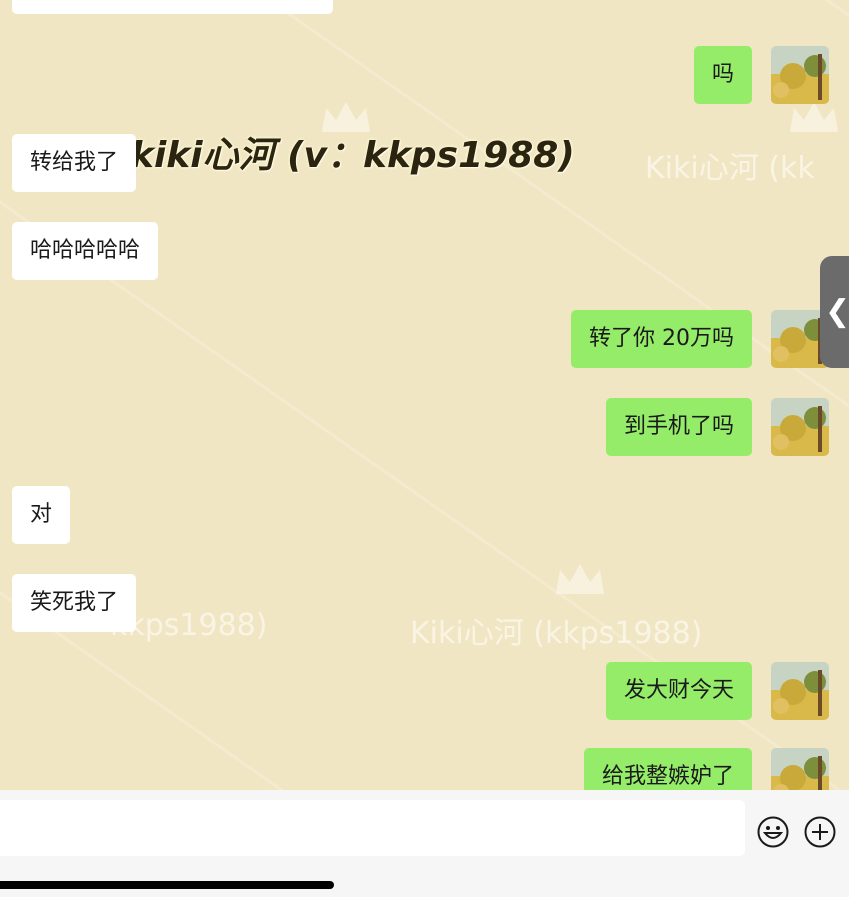  Describe the element at coordinates (352, 155) in the screenshot. I see `watermark-text: kiki心河 (v：kkps1988)` at that location.